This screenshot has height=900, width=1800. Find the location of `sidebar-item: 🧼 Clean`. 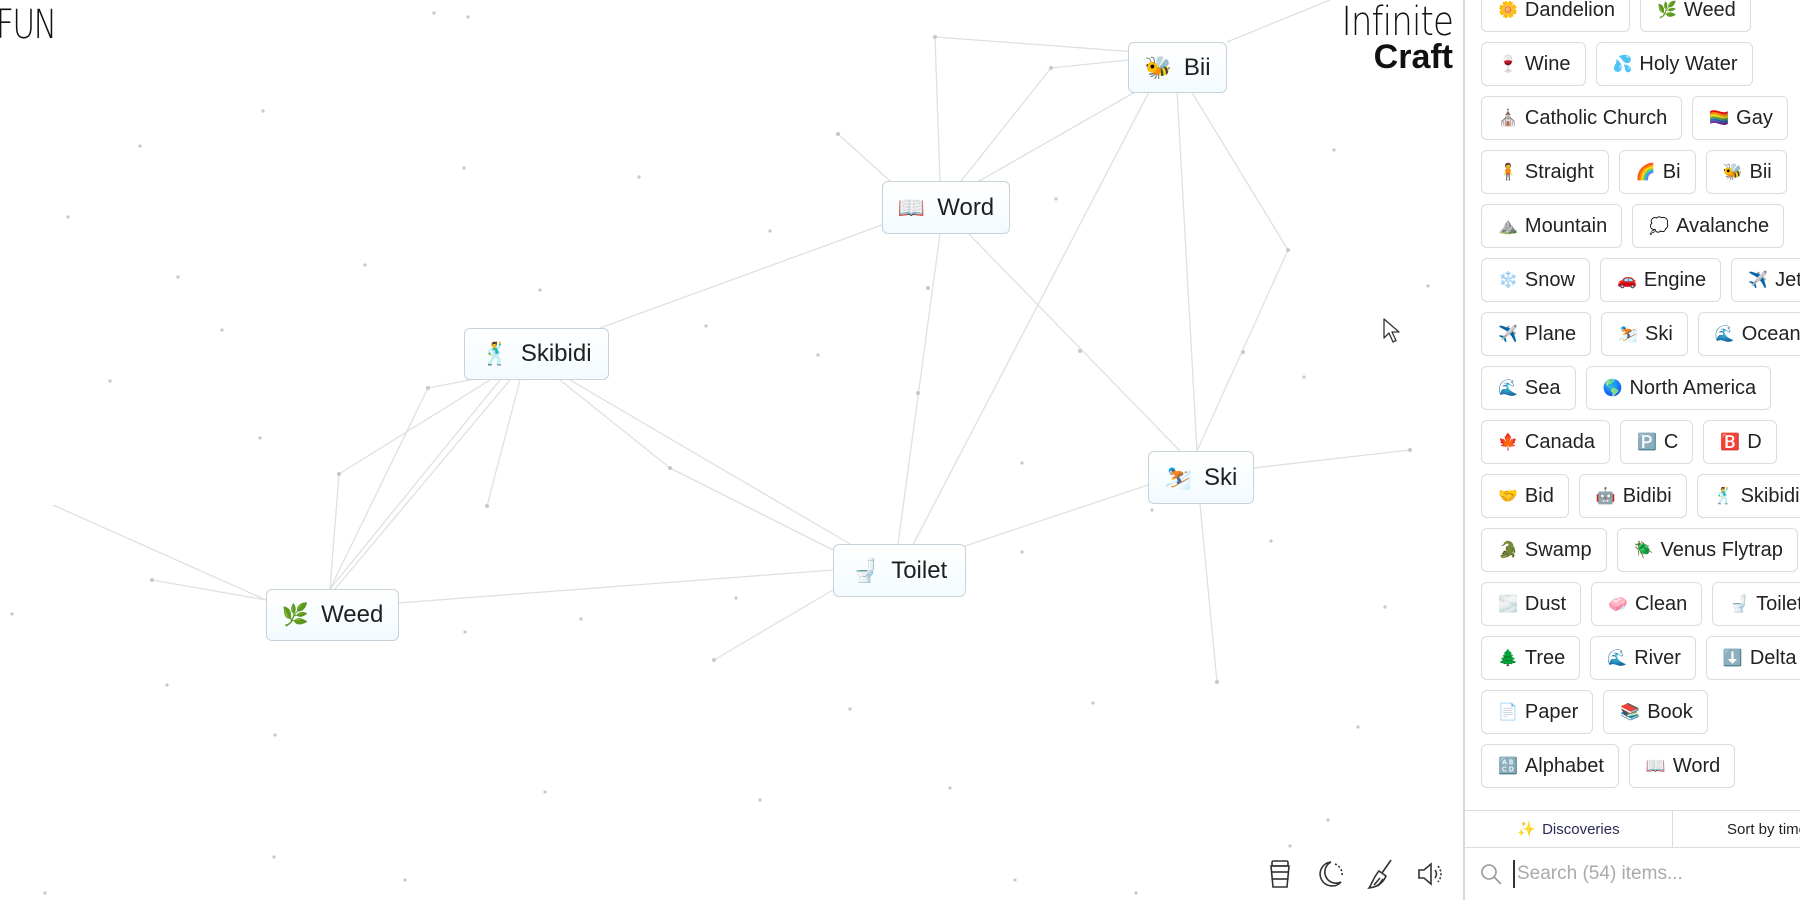

sidebar-item: 🧼 Clean is located at coordinates (1647, 604).